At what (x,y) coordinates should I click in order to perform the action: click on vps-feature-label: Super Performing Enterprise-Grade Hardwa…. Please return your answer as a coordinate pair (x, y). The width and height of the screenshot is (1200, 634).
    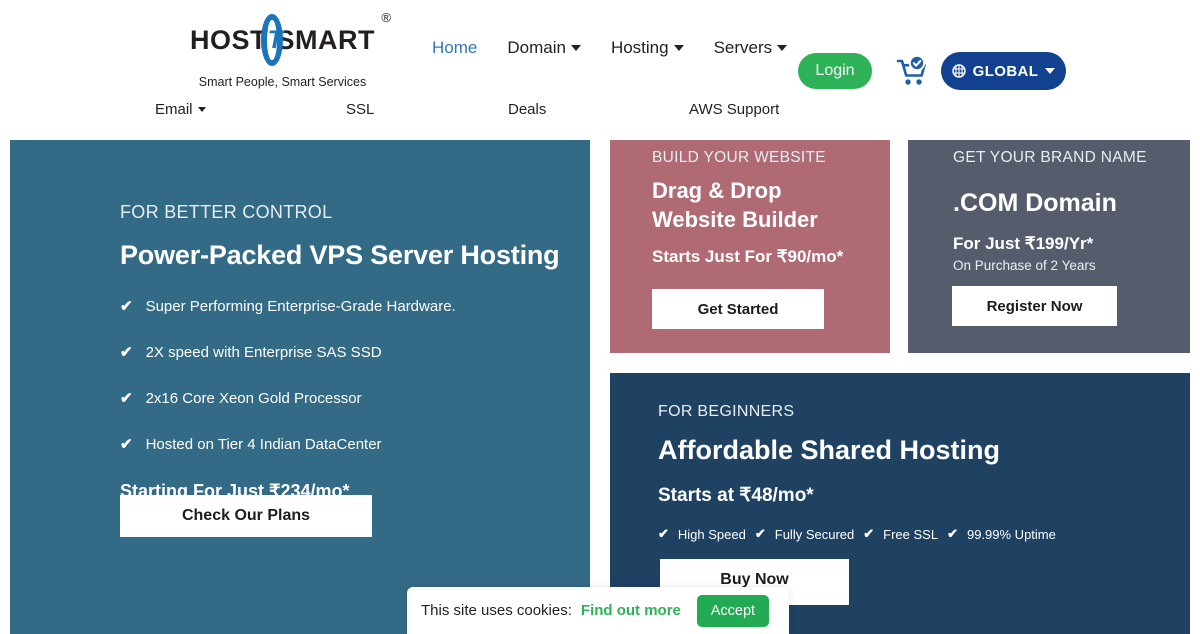
    Looking at the image, I should click on (300, 306).